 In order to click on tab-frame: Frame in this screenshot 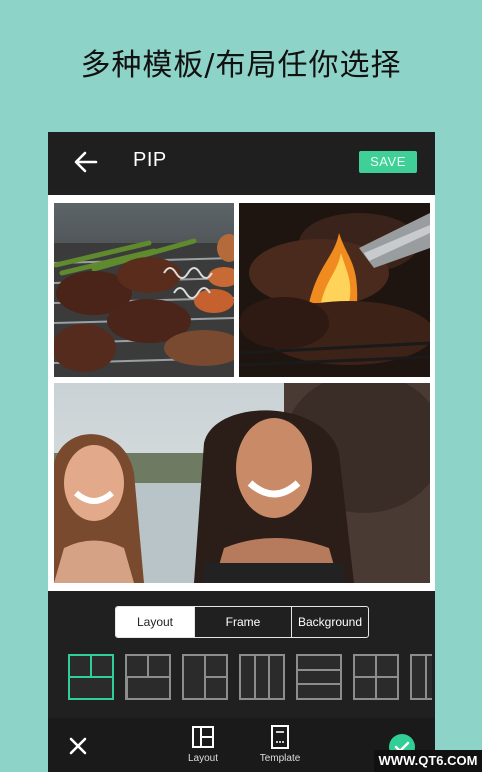, I will do `click(242, 622)`.